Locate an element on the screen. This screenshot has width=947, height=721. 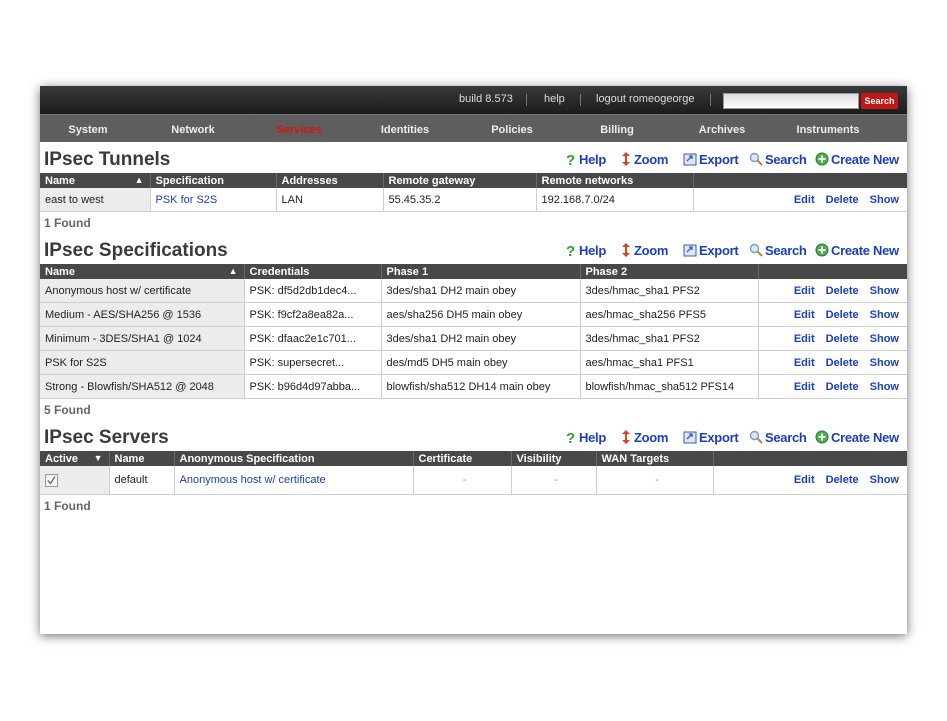
export-label: Export is located at coordinates (719, 159).